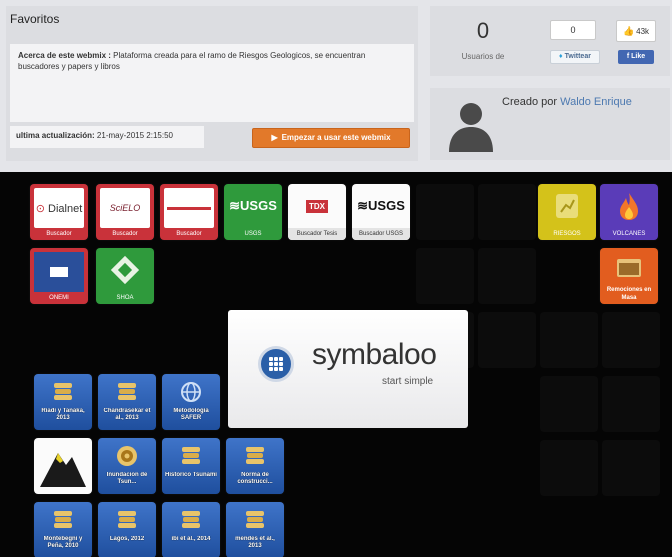  Describe the element at coordinates (386, 205) in the screenshot. I see `usgs-logo-text: USGS` at that location.